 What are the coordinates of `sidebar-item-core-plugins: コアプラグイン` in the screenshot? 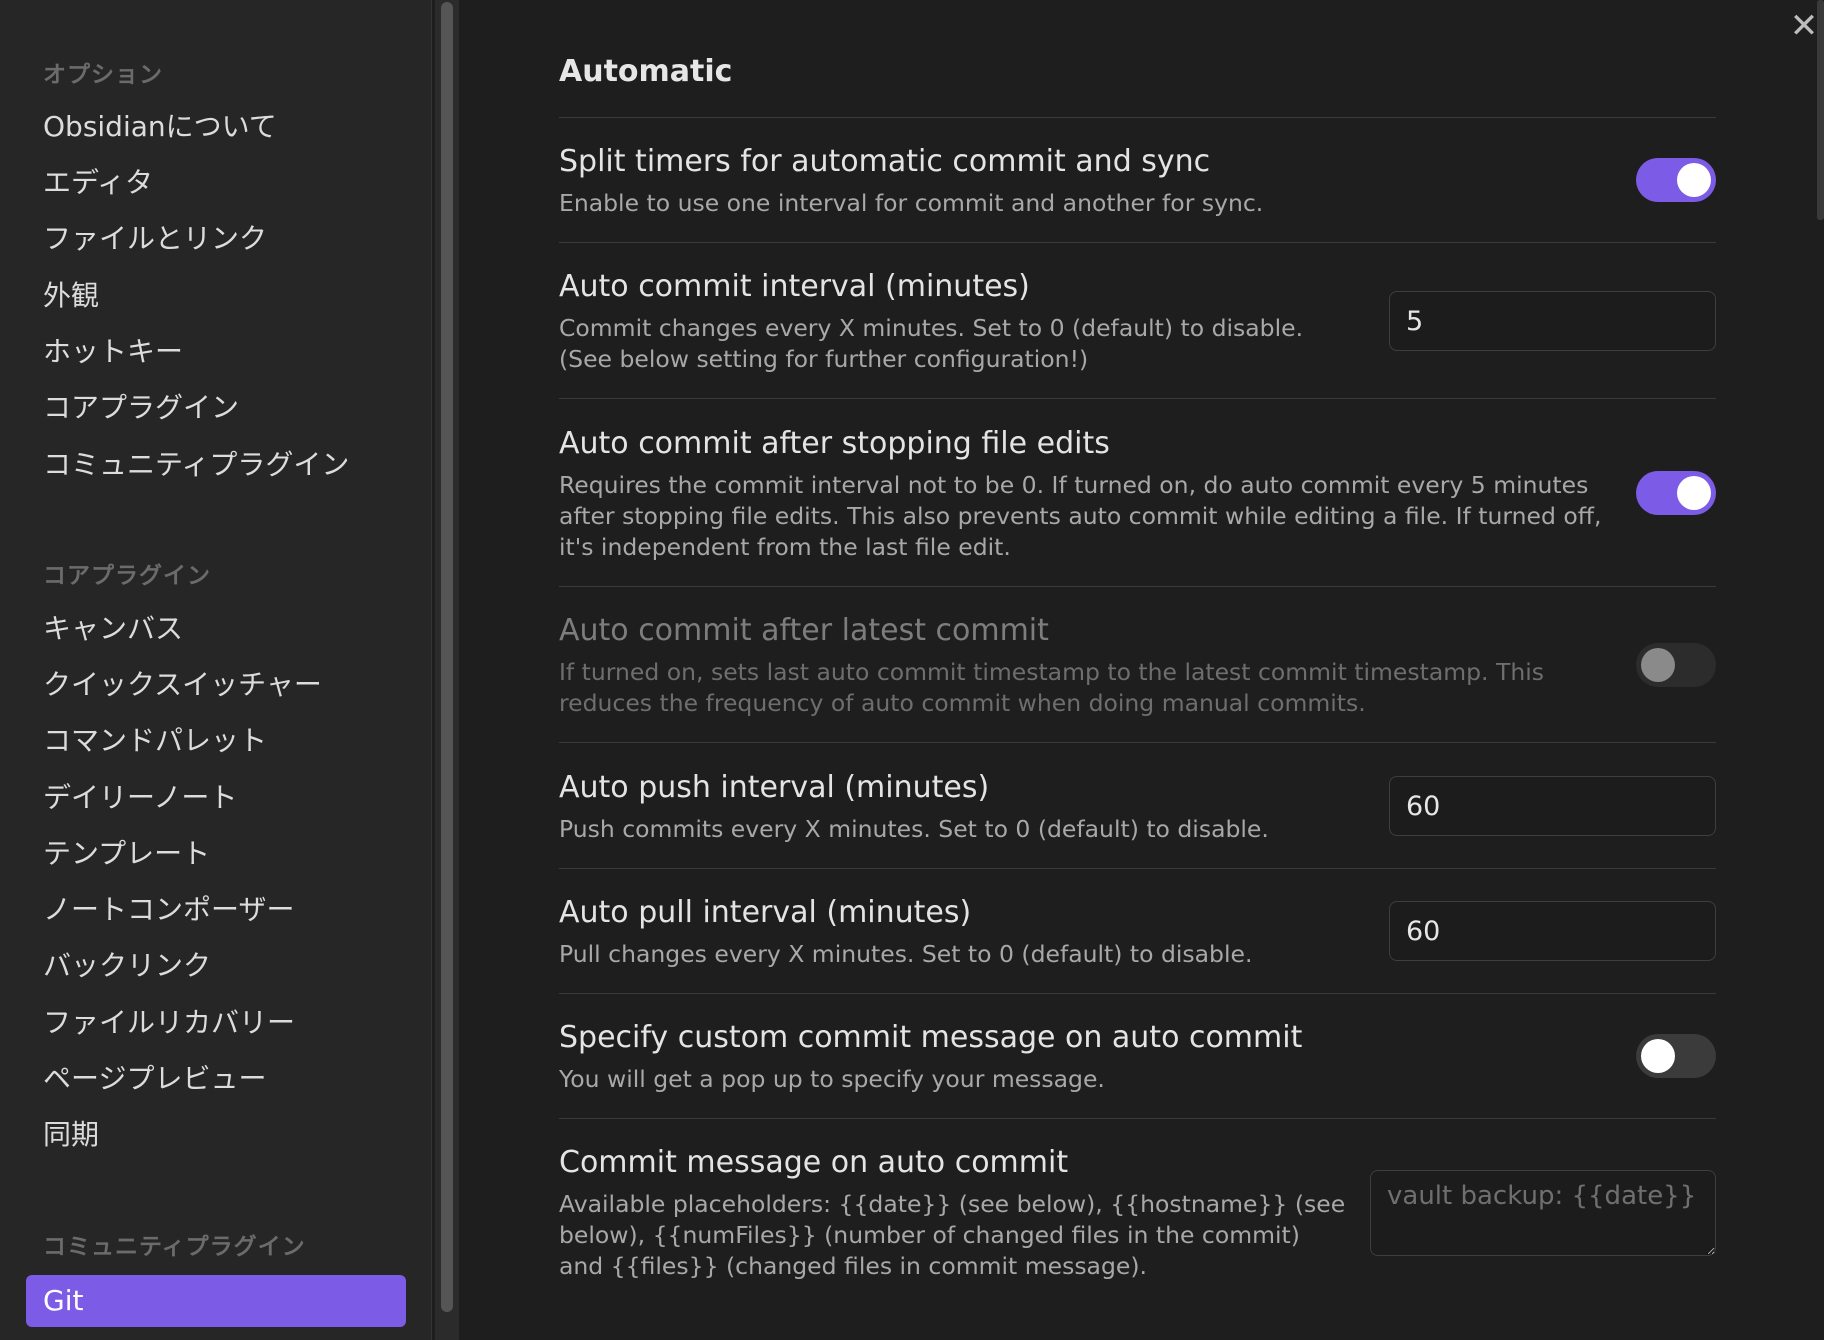 It's located at (216, 408).